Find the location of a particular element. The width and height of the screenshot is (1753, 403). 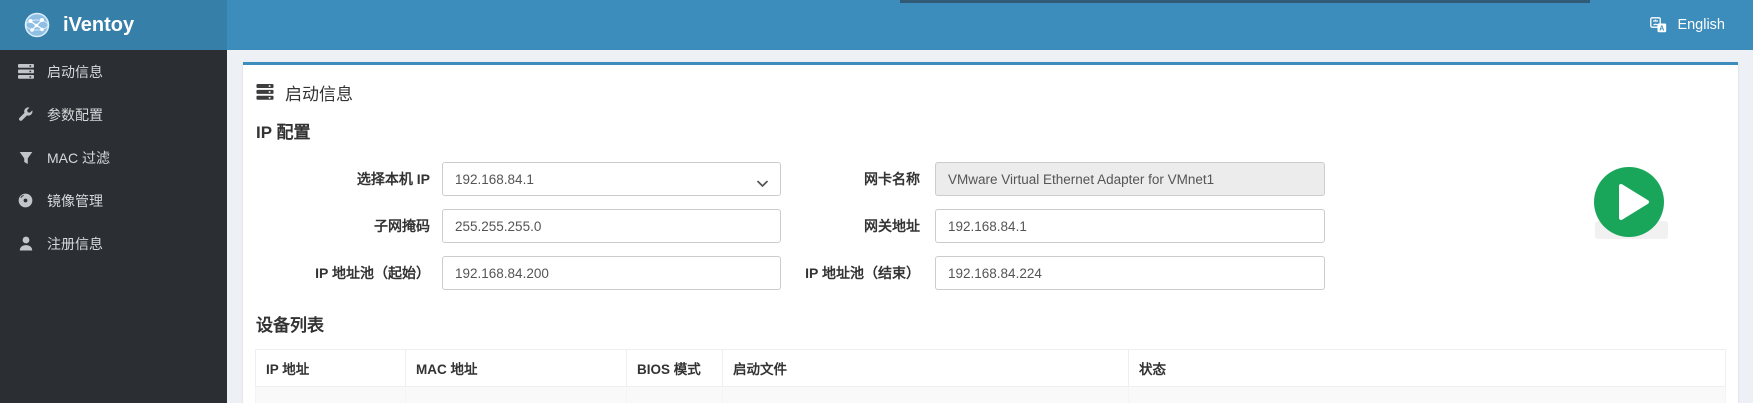

brand-title: iVentoy is located at coordinates (99, 24).